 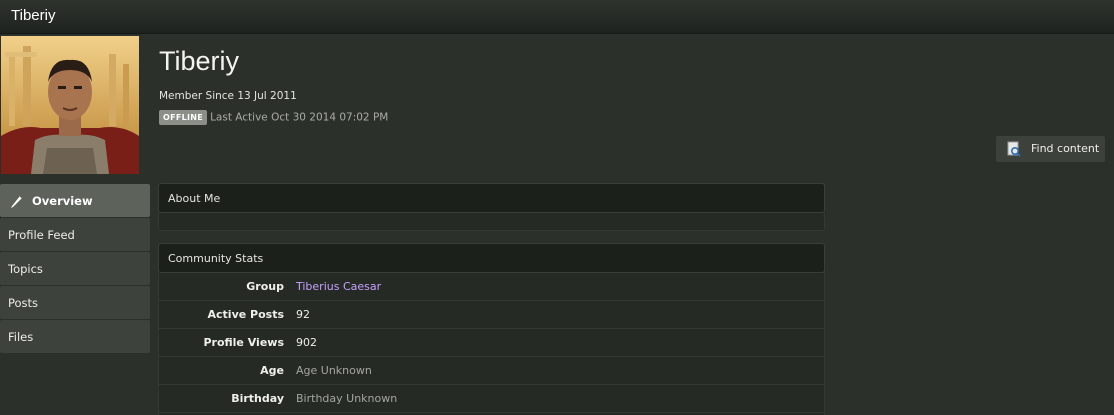 What do you see at coordinates (491, 287) in the screenshot?
I see `stat-row-group: Group Tiberius Caesar` at bounding box center [491, 287].